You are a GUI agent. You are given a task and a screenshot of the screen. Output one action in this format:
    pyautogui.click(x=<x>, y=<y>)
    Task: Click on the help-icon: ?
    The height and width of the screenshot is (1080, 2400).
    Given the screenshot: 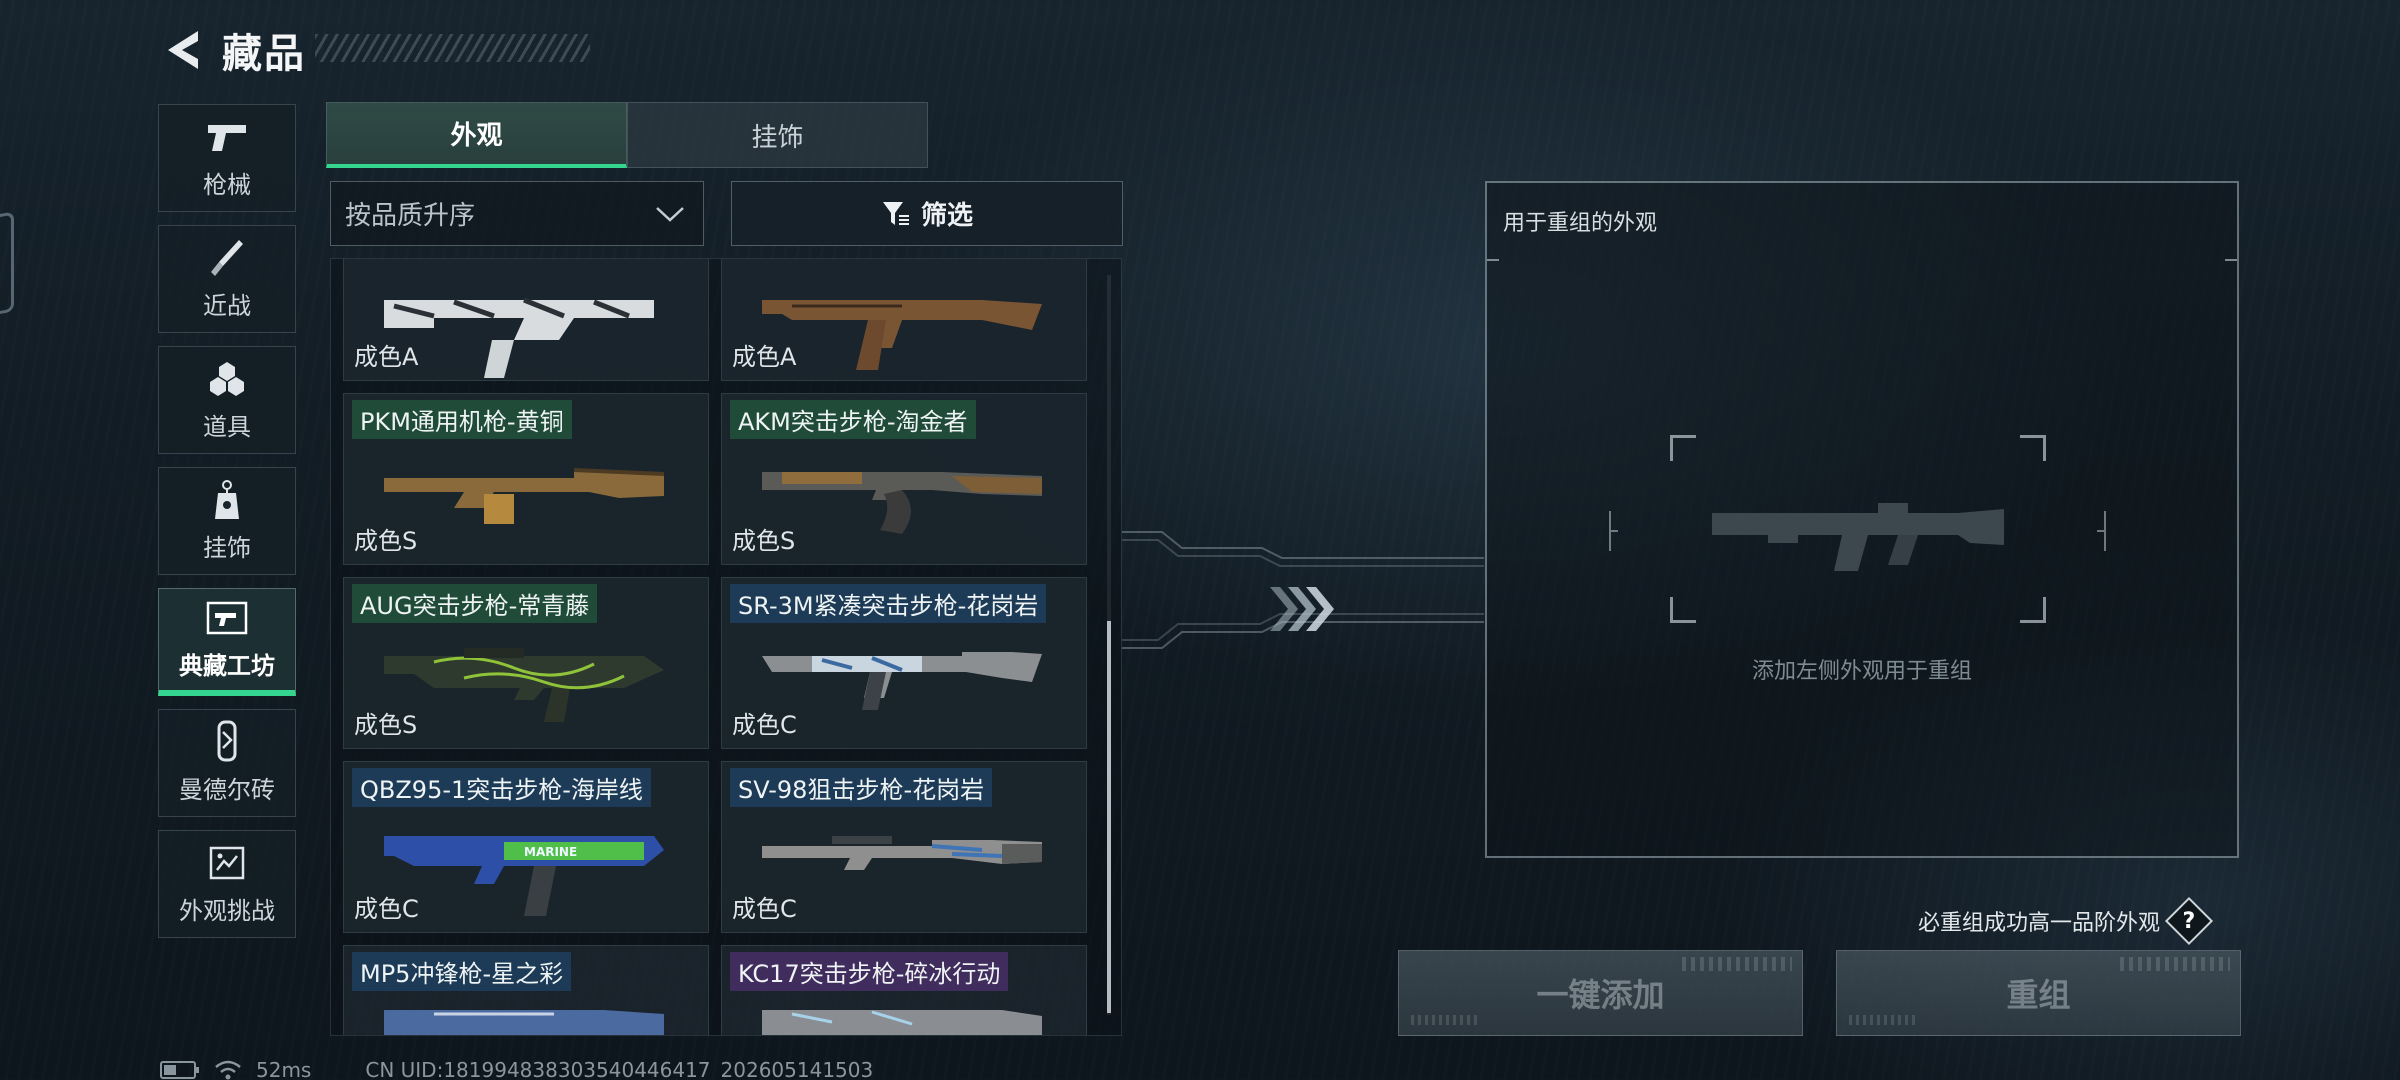 What is the action you would take?
    pyautogui.click(x=2189, y=921)
    